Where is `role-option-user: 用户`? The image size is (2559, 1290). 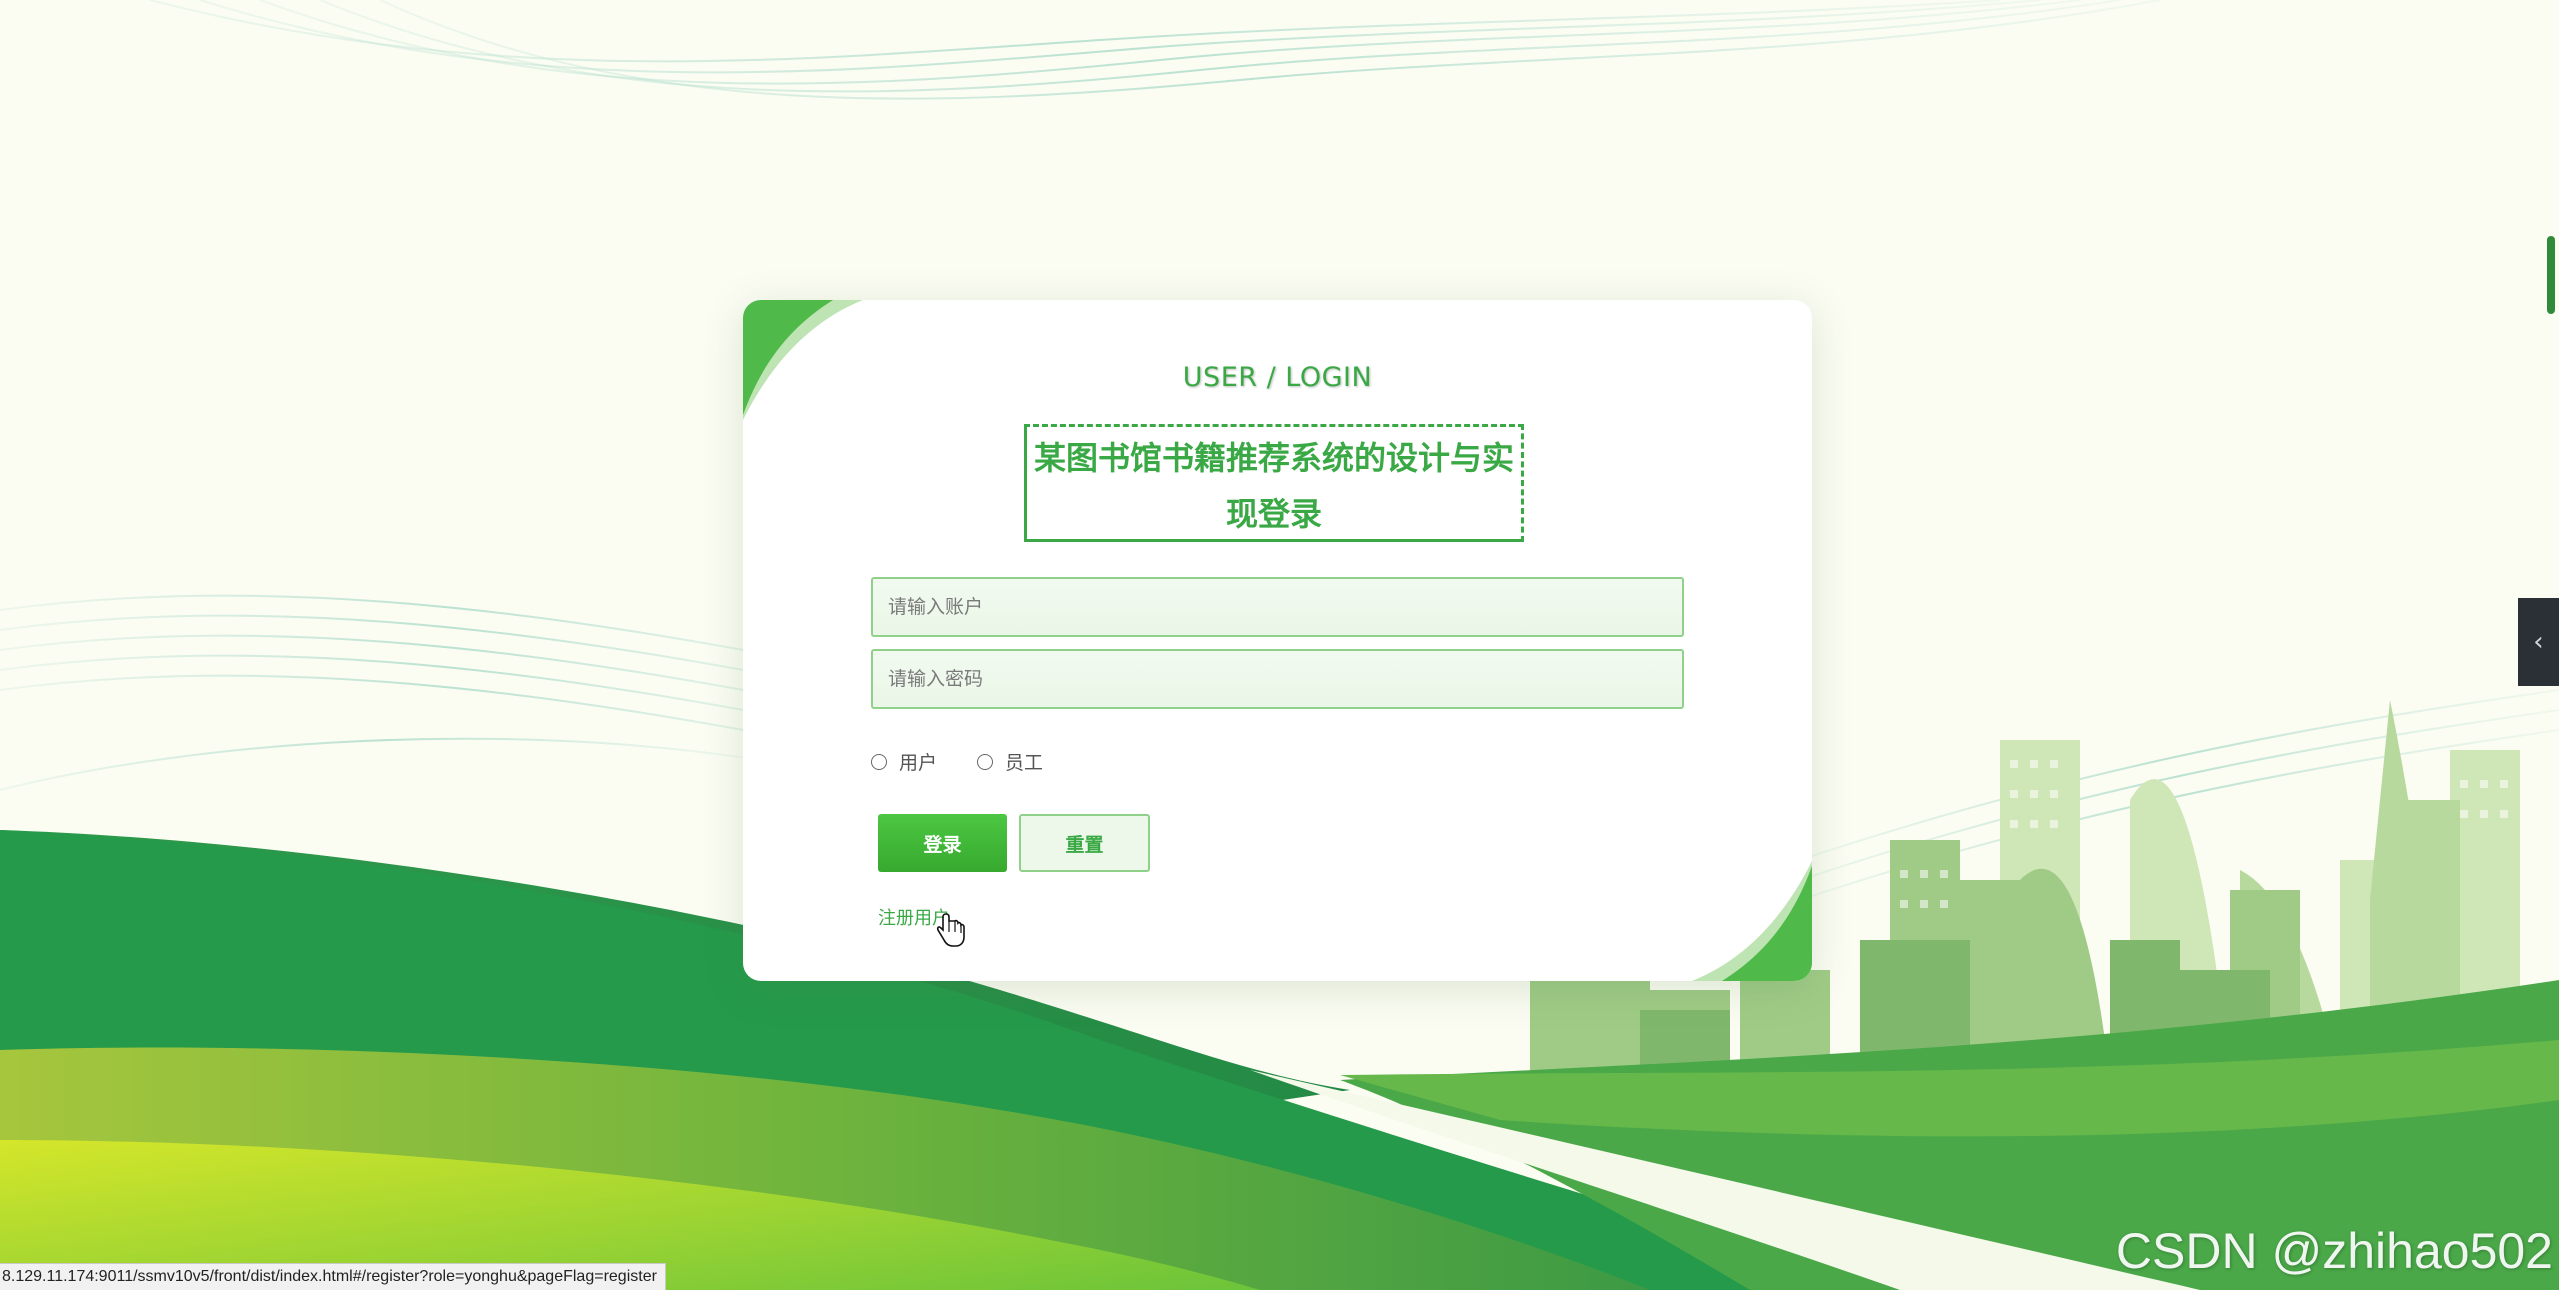
role-option-user: 用户 is located at coordinates (904, 761).